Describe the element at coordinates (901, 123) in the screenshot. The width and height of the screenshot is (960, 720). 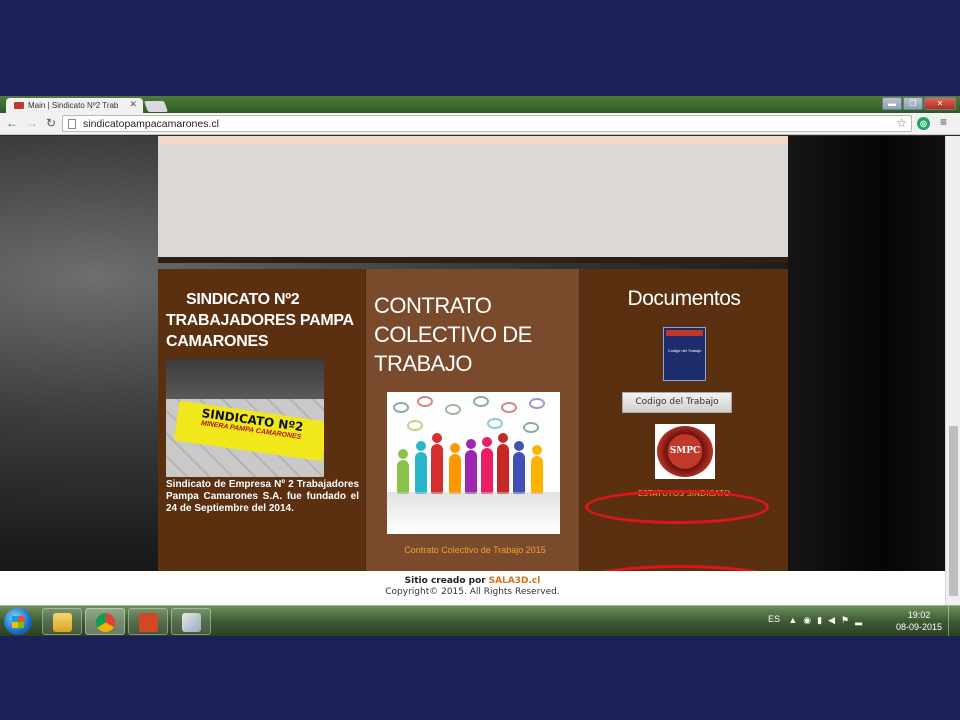
I see `bookmark-star-icon: ☆` at that location.